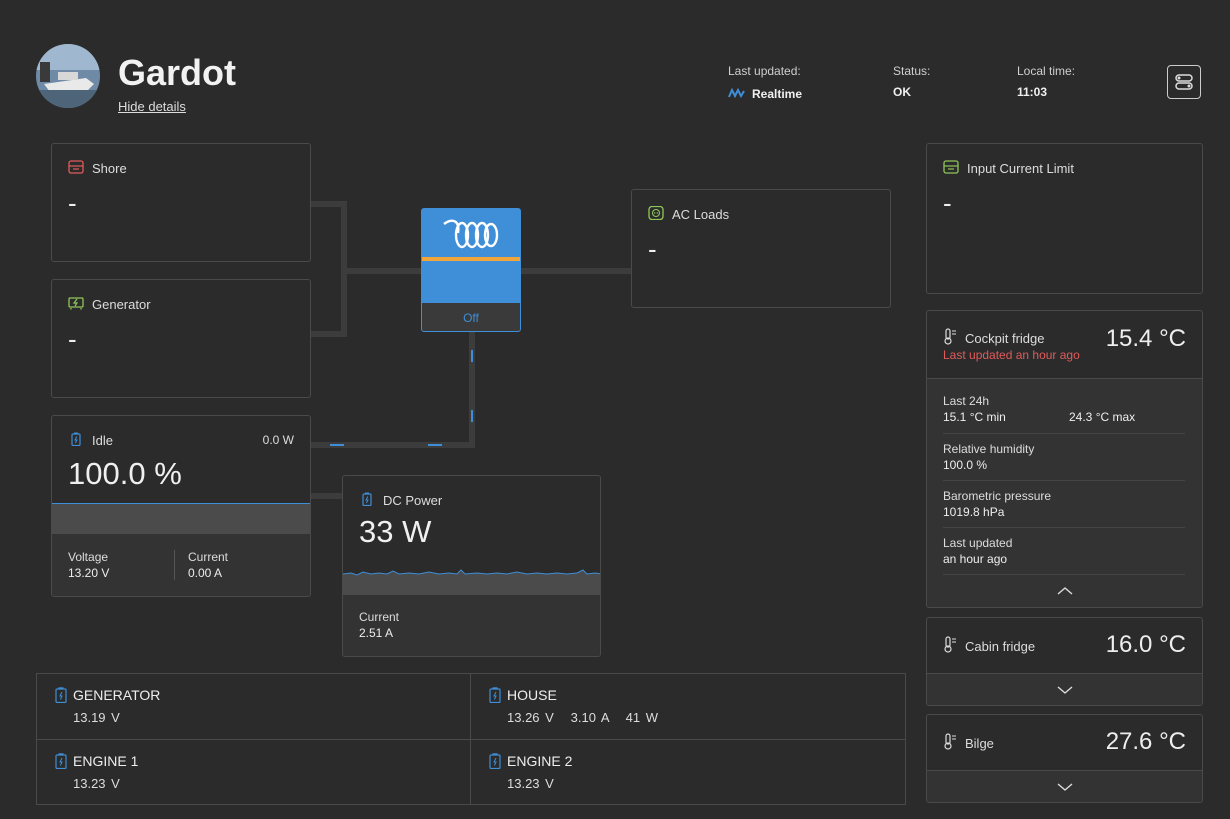 This screenshot has width=1230, height=819. Describe the element at coordinates (688, 706) in the screenshot. I see `battery-monitor-house: HOUSE 13.26 V 3.10 A 41 W` at that location.